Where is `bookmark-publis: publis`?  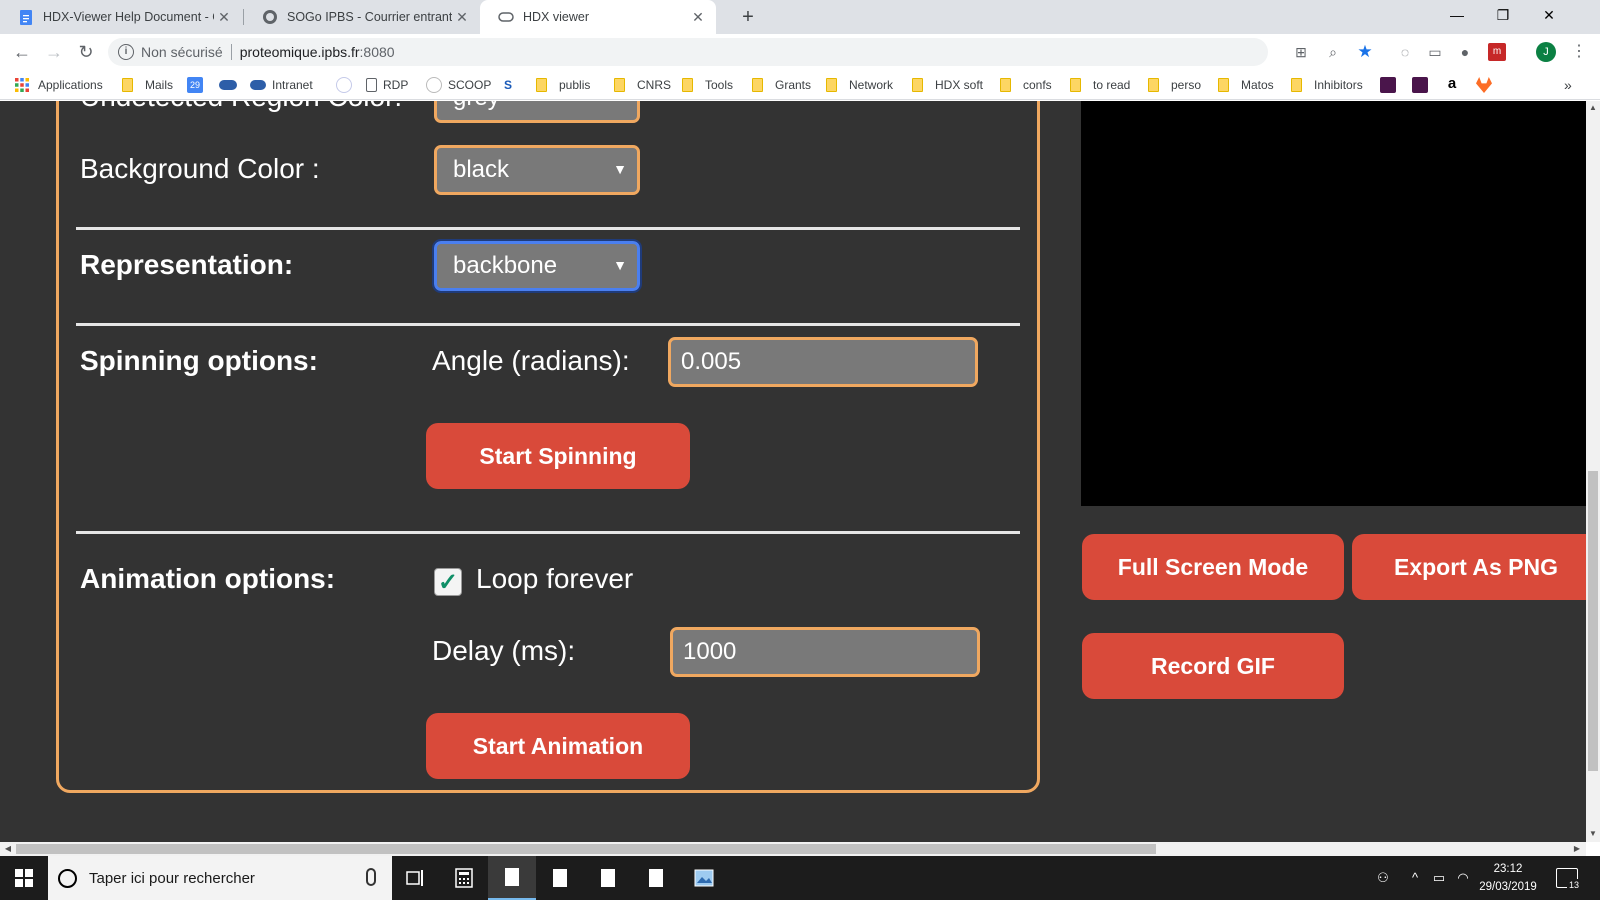
bookmark-publis: publis is located at coordinates (563, 85).